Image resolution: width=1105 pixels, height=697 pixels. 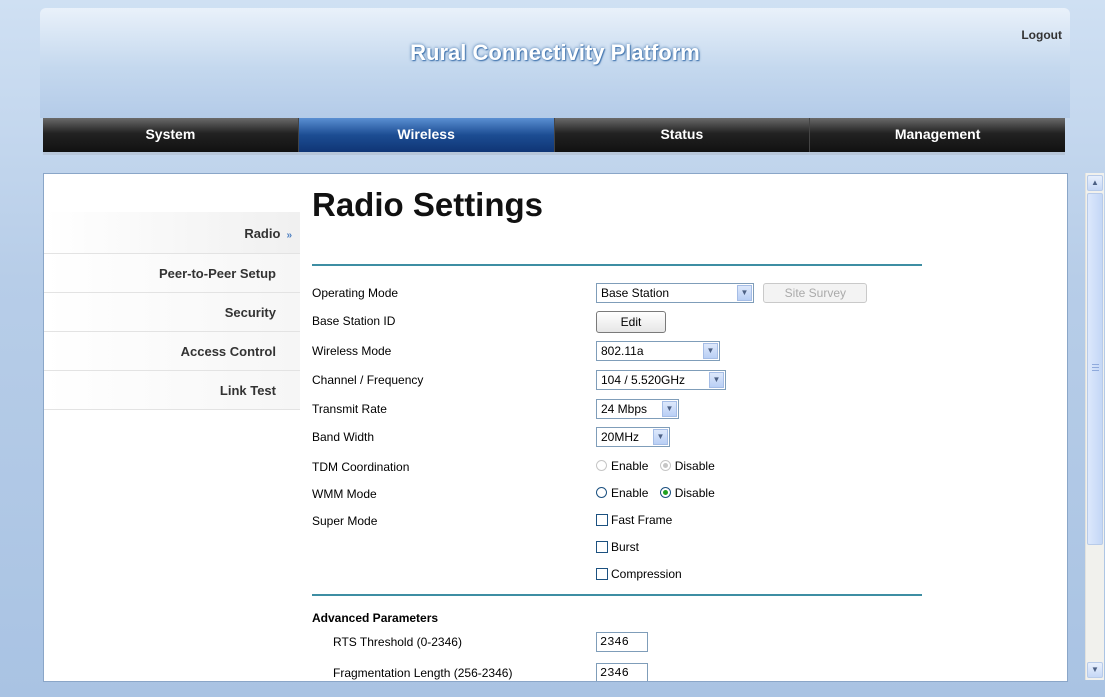 I want to click on transmit-rate-value: 24 Mbps, so click(x=624, y=409).